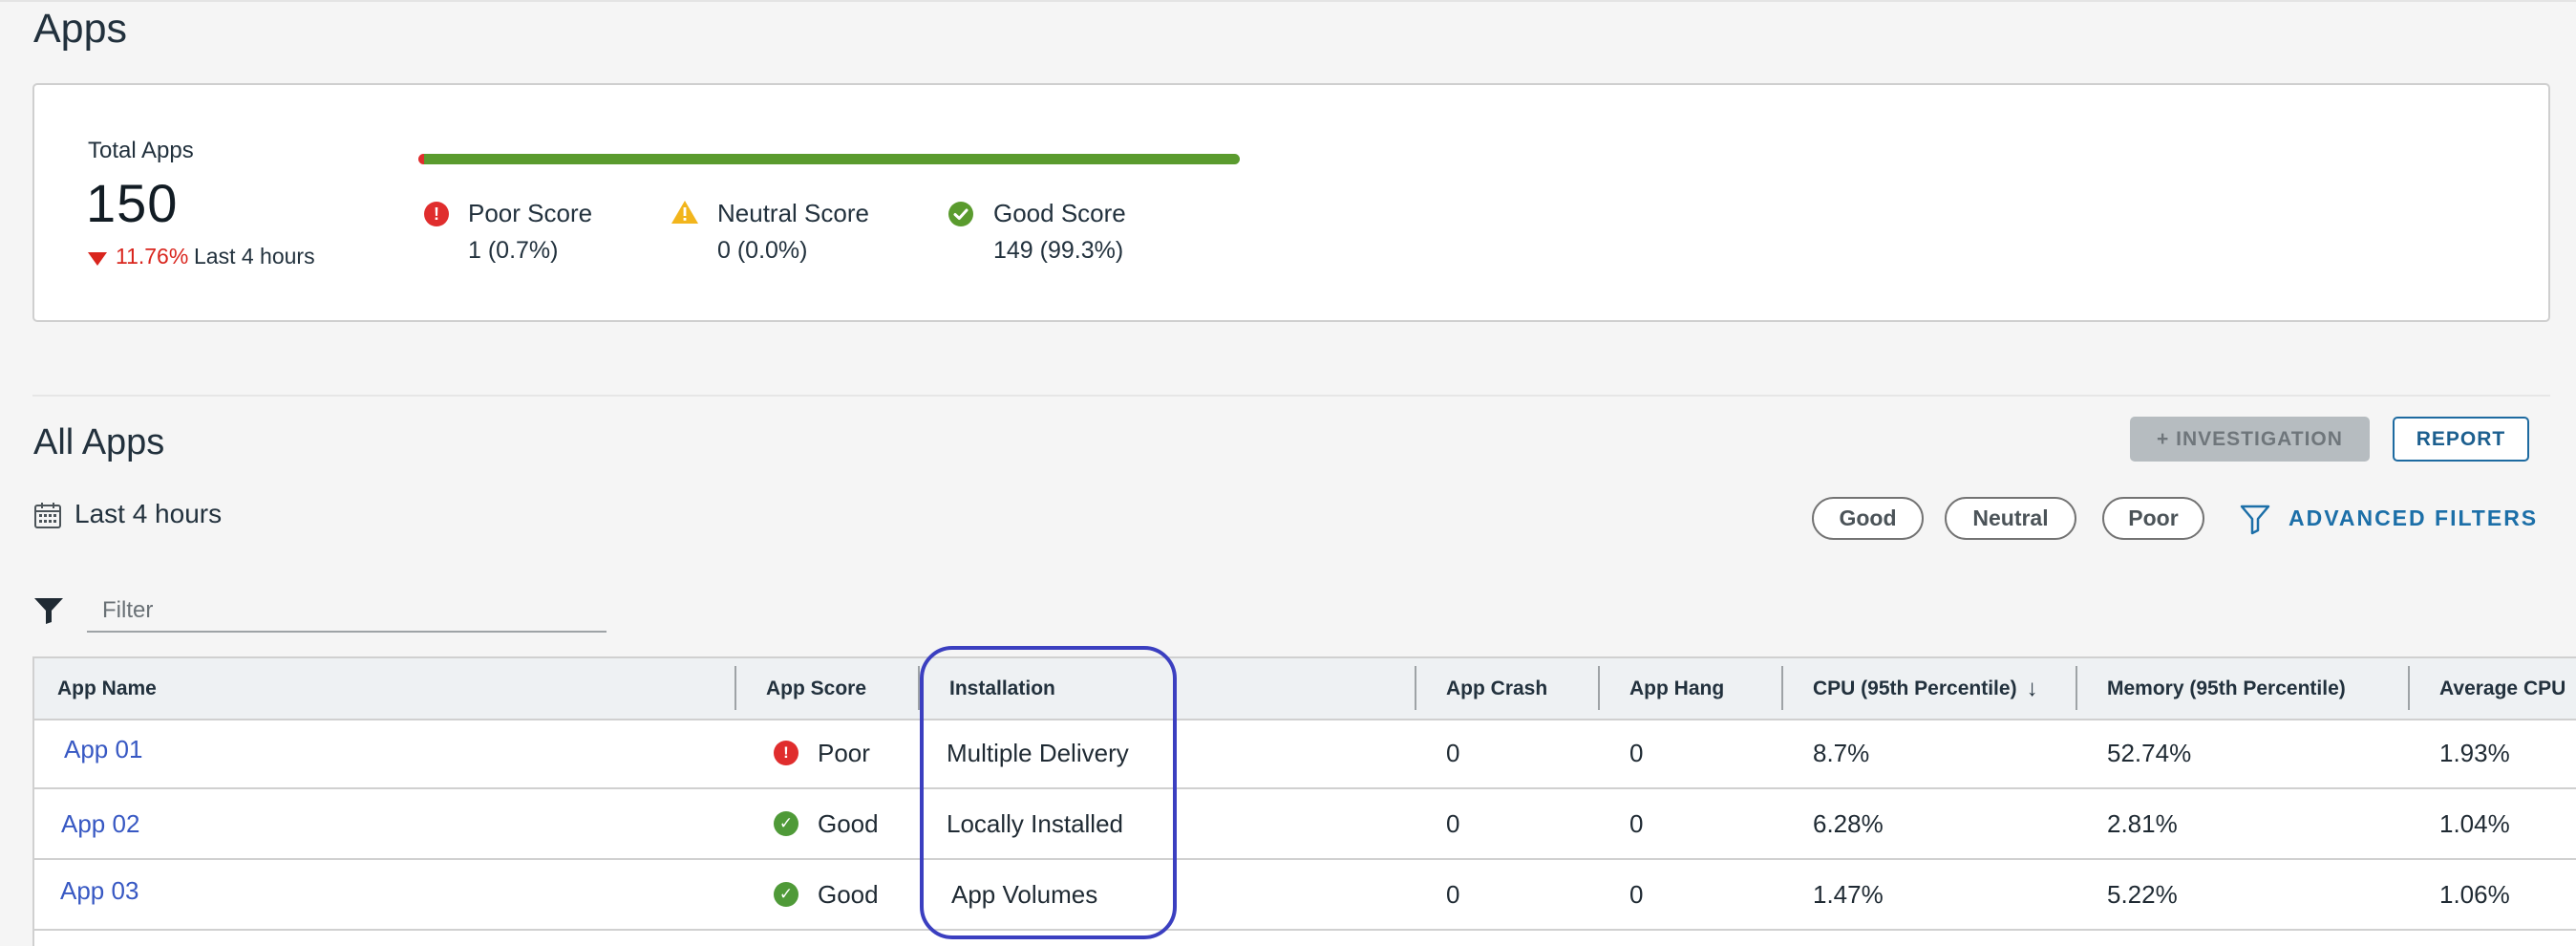 Image resolution: width=2576 pixels, height=946 pixels. I want to click on total-apps-label: Total Apps, so click(141, 150).